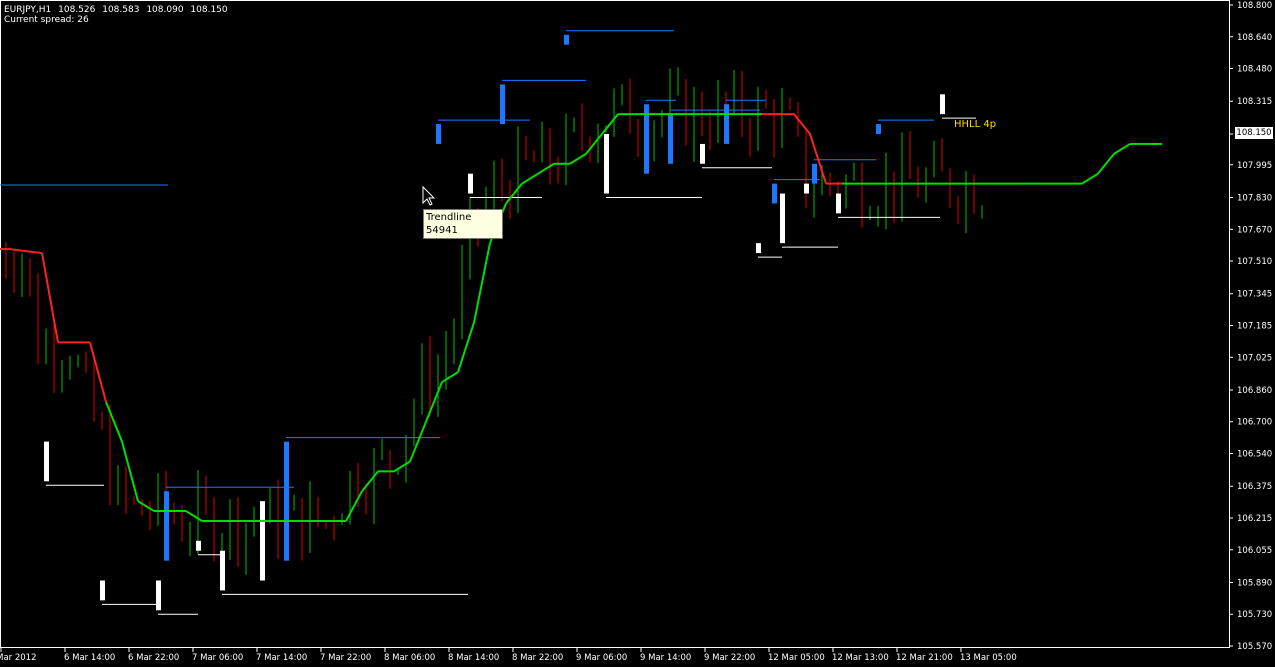  I want to click on x-tick-label: 12 Mar 13:00, so click(860, 658).